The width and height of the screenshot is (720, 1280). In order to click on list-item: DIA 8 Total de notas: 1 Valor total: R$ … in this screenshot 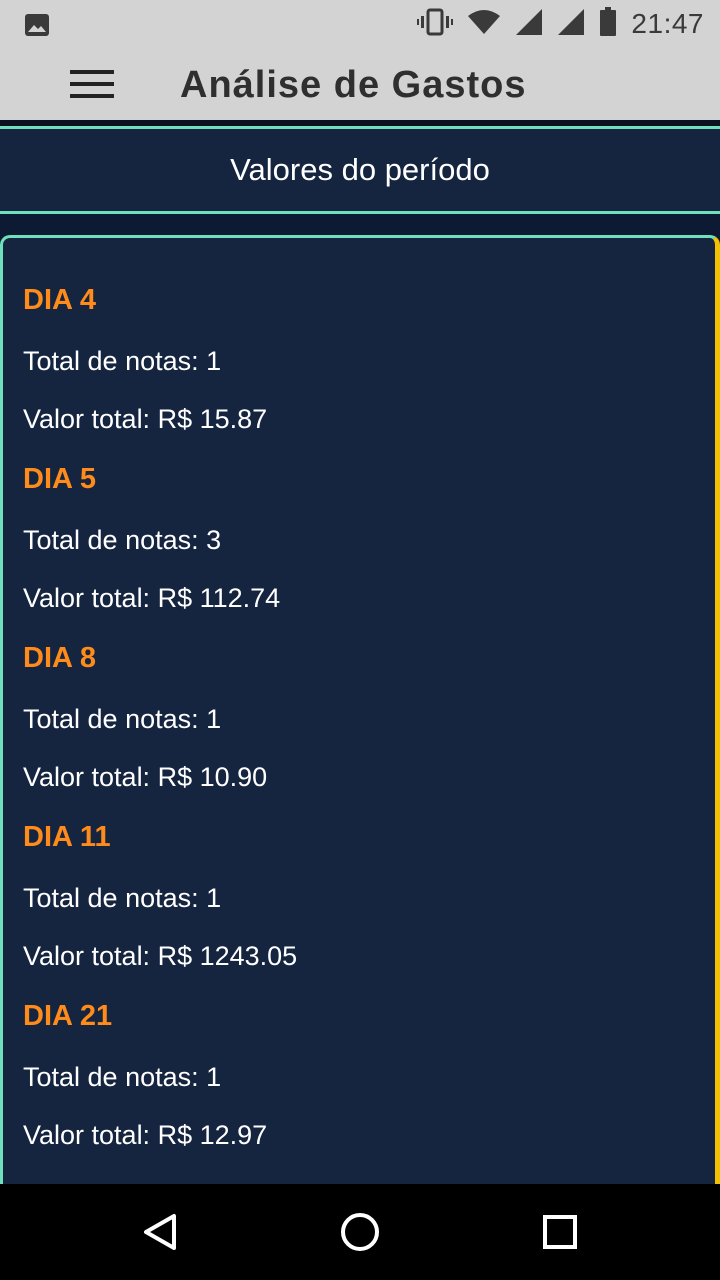, I will do `click(369, 694)`.